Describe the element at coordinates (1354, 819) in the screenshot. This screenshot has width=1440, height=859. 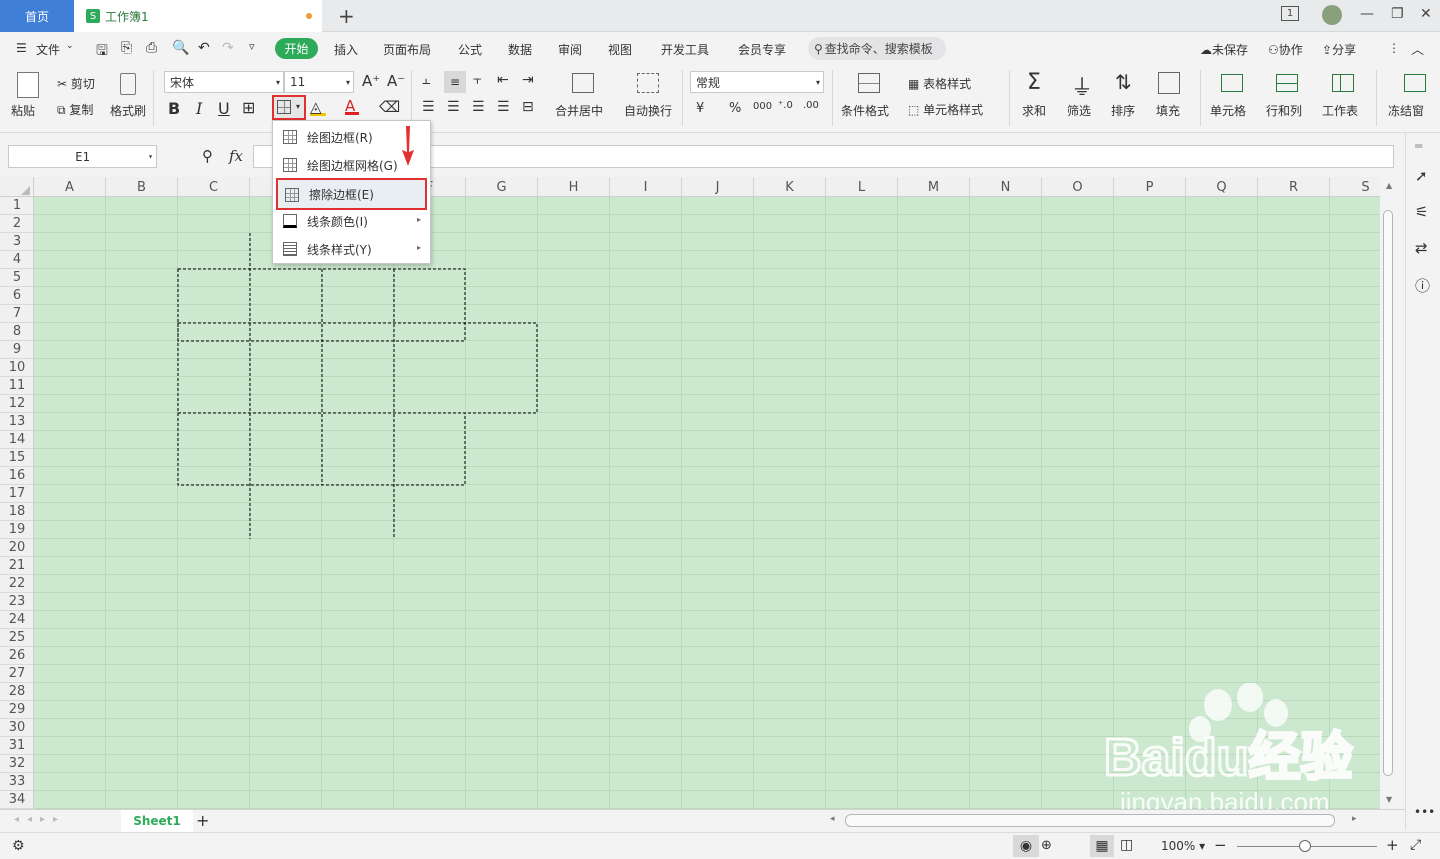
I see `scroll-right-icon: ▸` at that location.